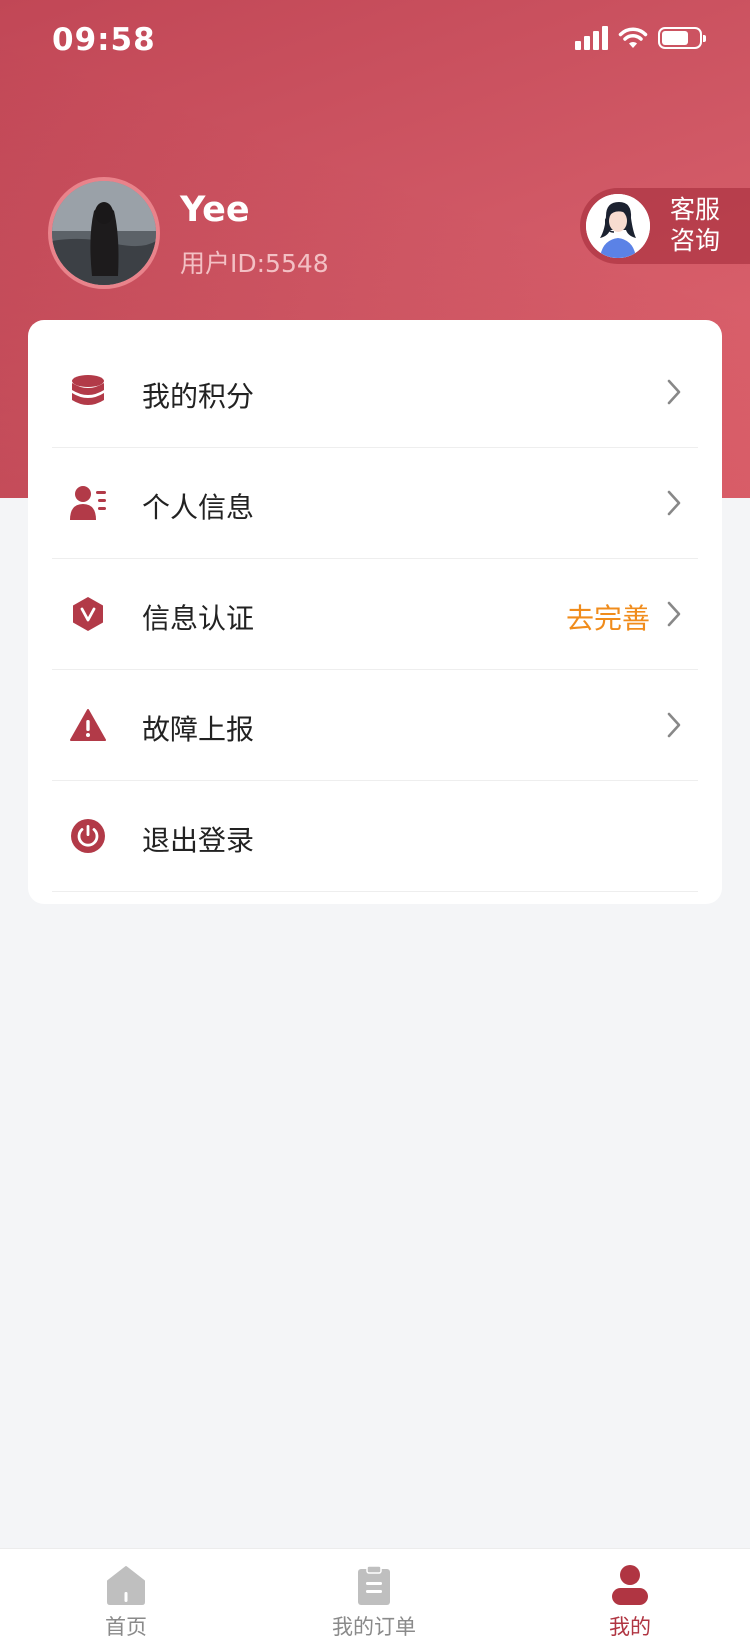 The height and width of the screenshot is (1648, 750). I want to click on menu-item-personal-info: 个人信息, so click(375, 503).